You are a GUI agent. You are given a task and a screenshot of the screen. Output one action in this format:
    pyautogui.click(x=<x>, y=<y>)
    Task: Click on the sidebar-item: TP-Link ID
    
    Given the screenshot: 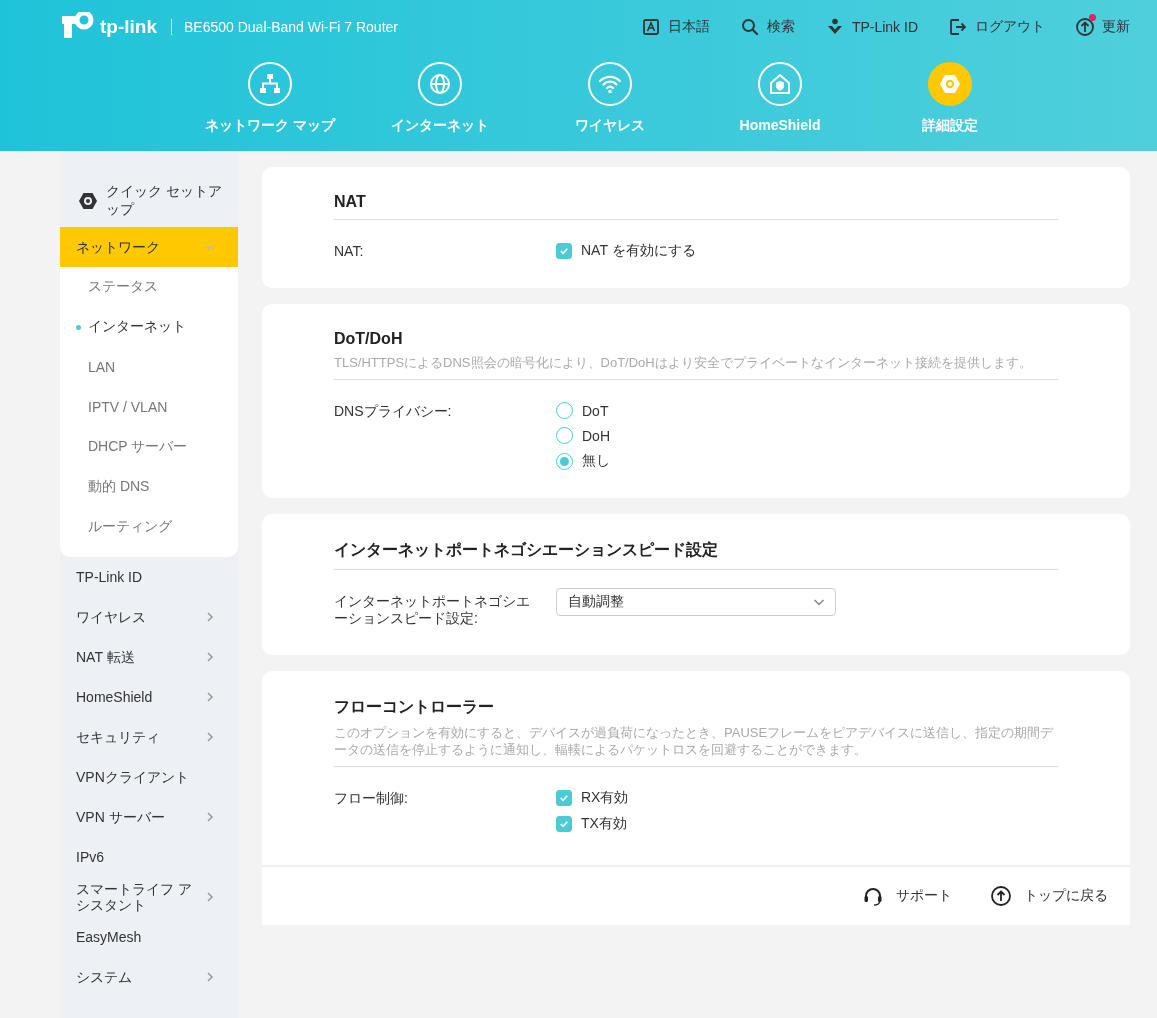 What is the action you would take?
    pyautogui.click(x=149, y=577)
    